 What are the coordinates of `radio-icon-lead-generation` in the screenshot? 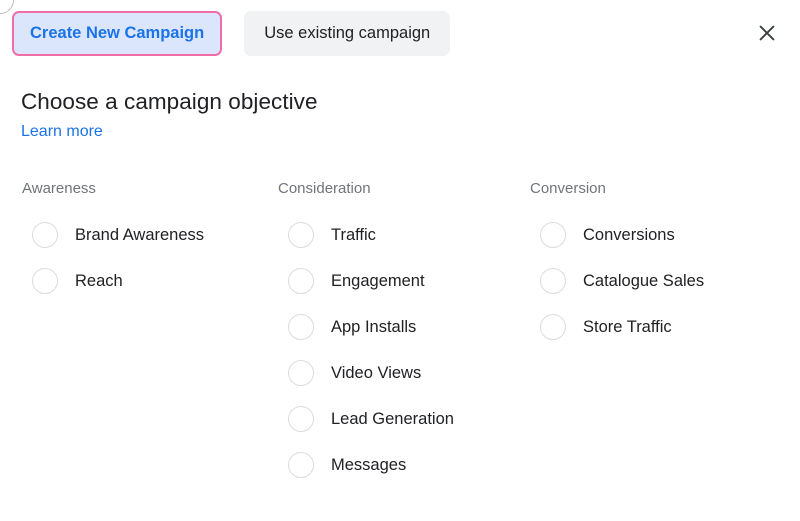 It's located at (301, 419).